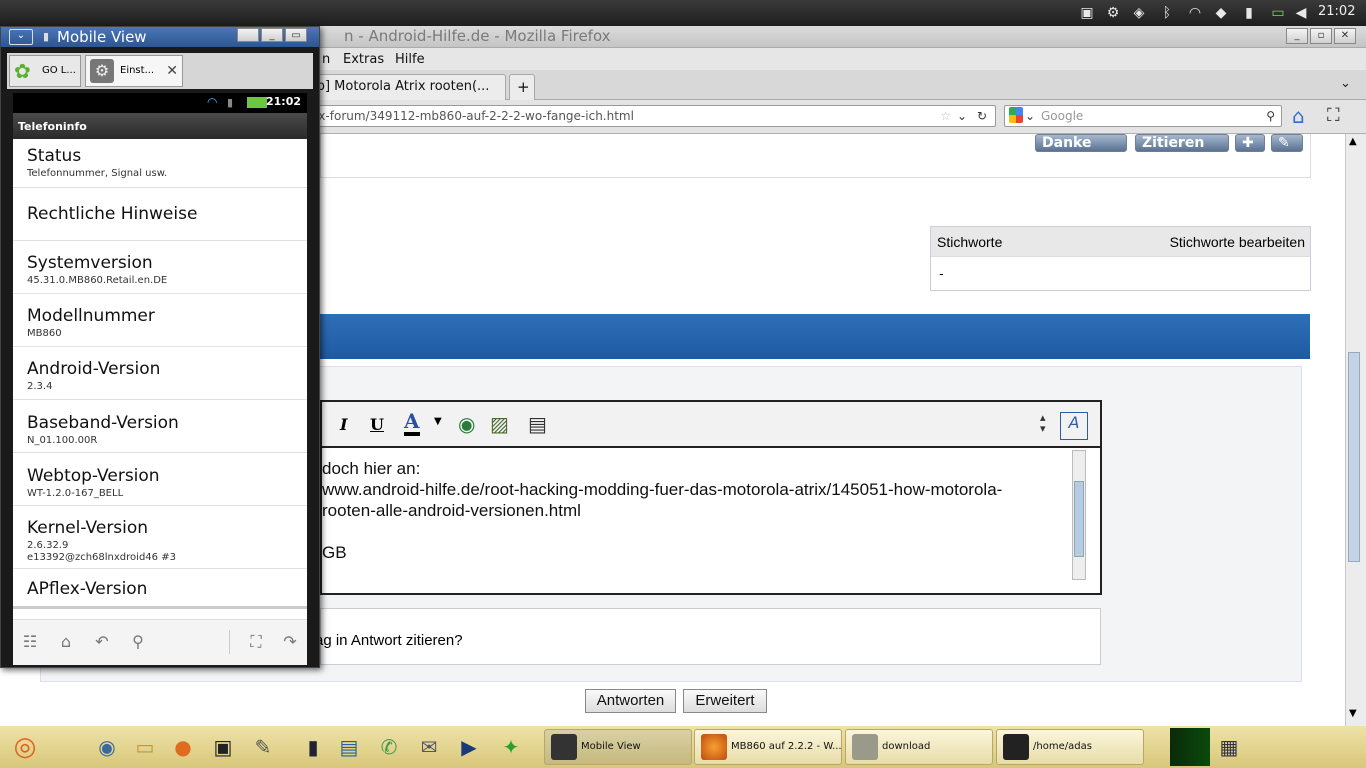 The image size is (1366, 768). I want to click on google-engine-icon, so click(1016, 115).